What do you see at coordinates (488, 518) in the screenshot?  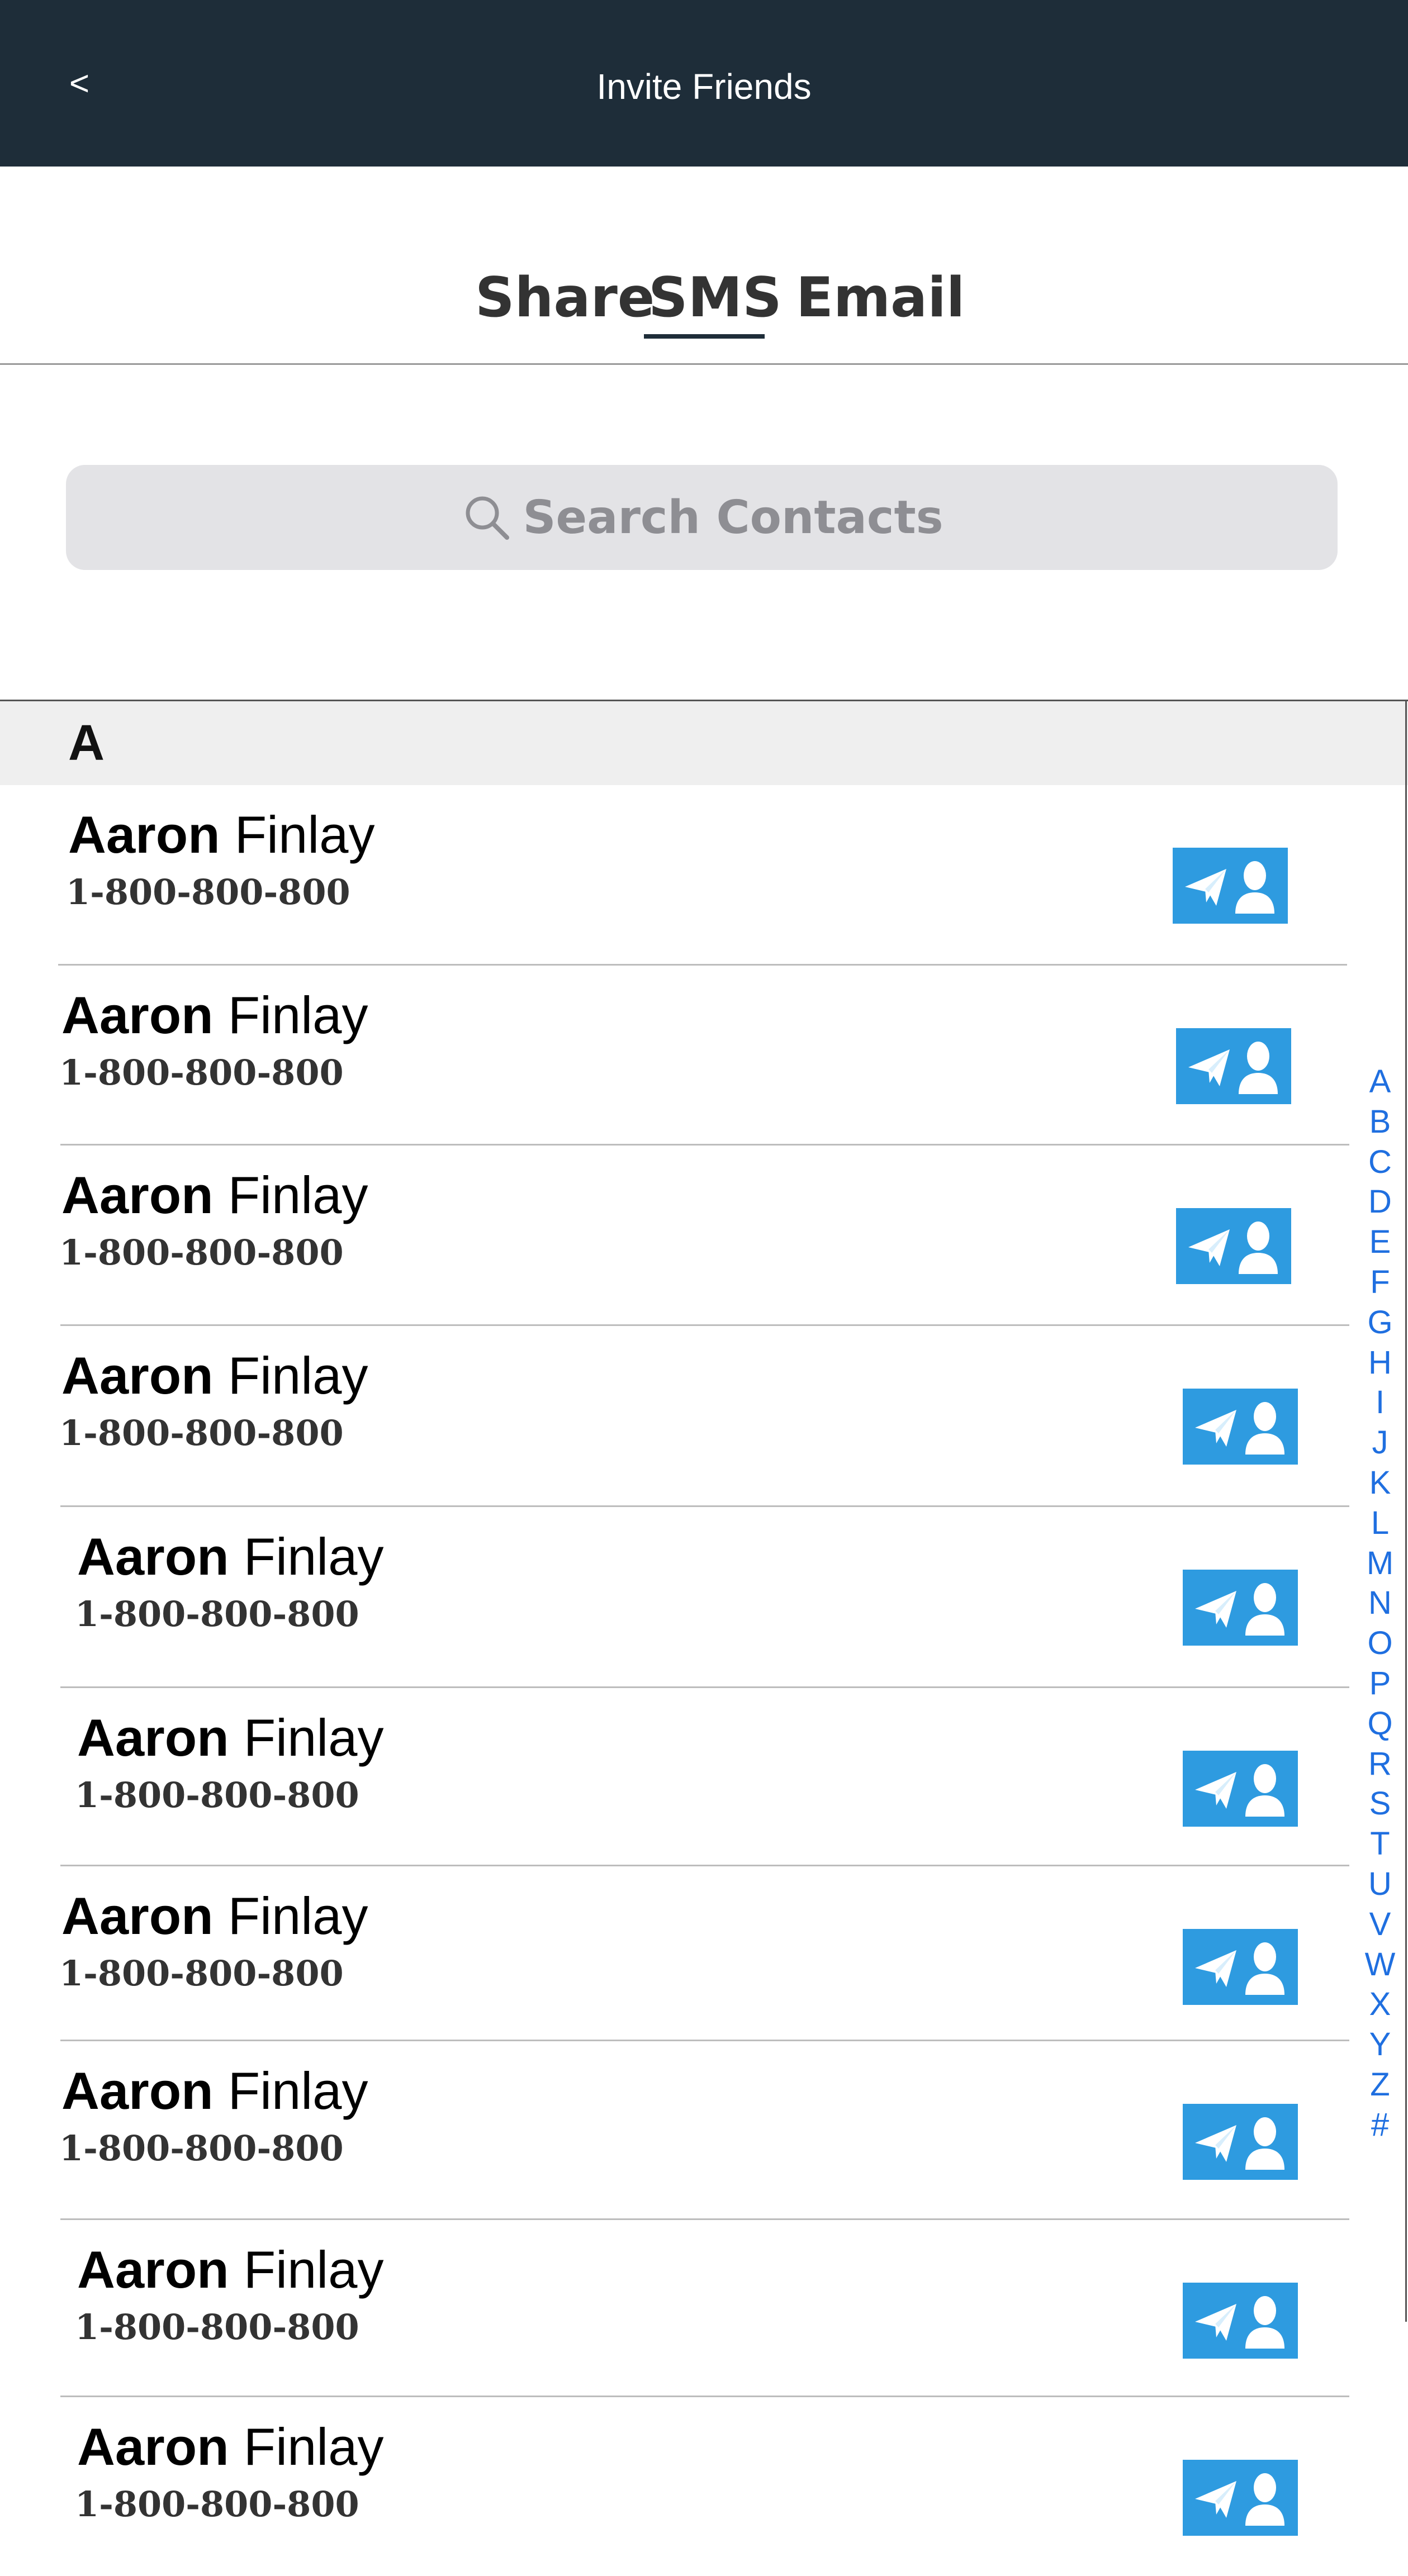 I see `search-icon` at bounding box center [488, 518].